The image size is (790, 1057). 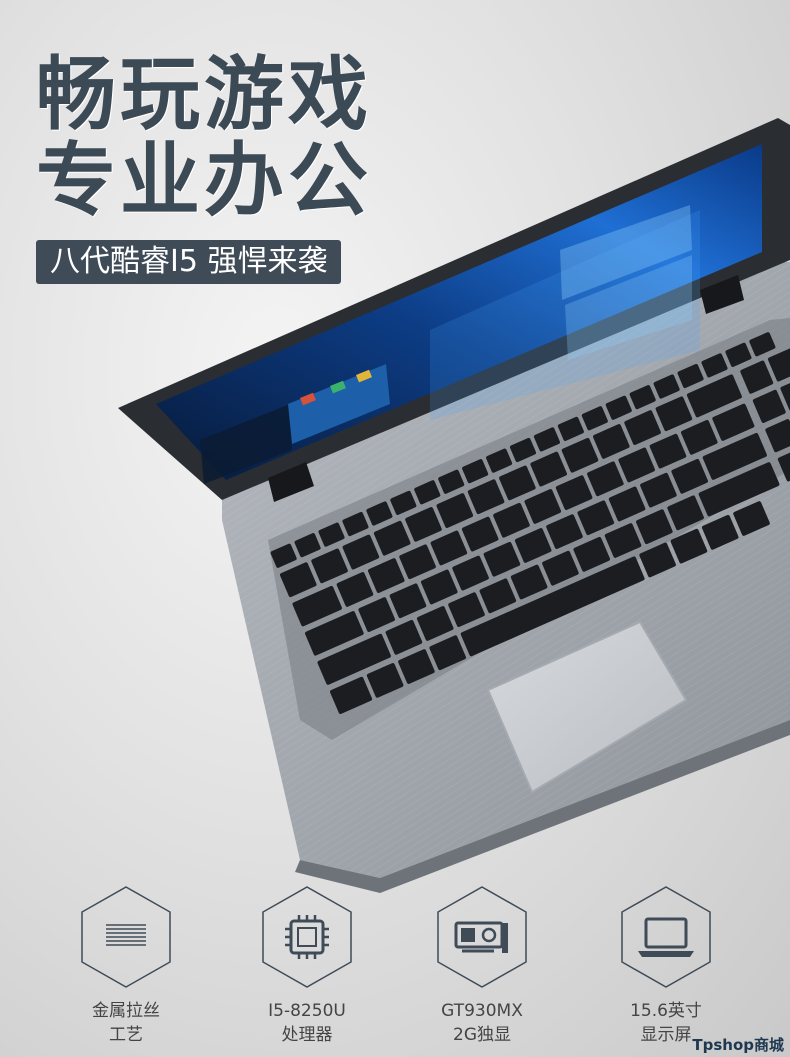 What do you see at coordinates (126, 1011) in the screenshot?
I see `feature-label-1: 金属拉丝` at bounding box center [126, 1011].